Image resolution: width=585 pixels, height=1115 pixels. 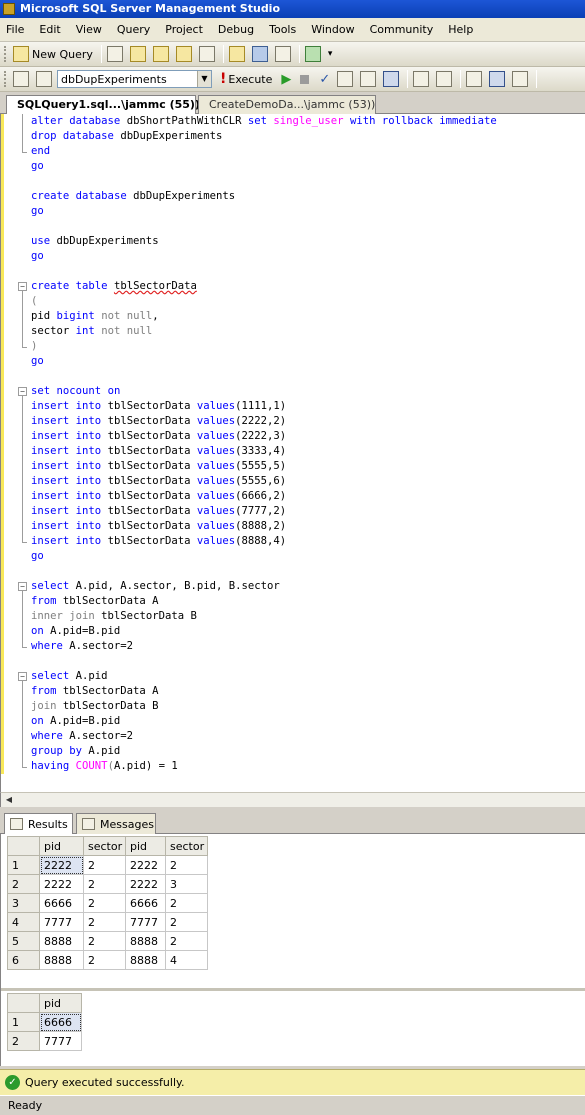 What do you see at coordinates (38, 823) in the screenshot?
I see `tab-results: Results` at bounding box center [38, 823].